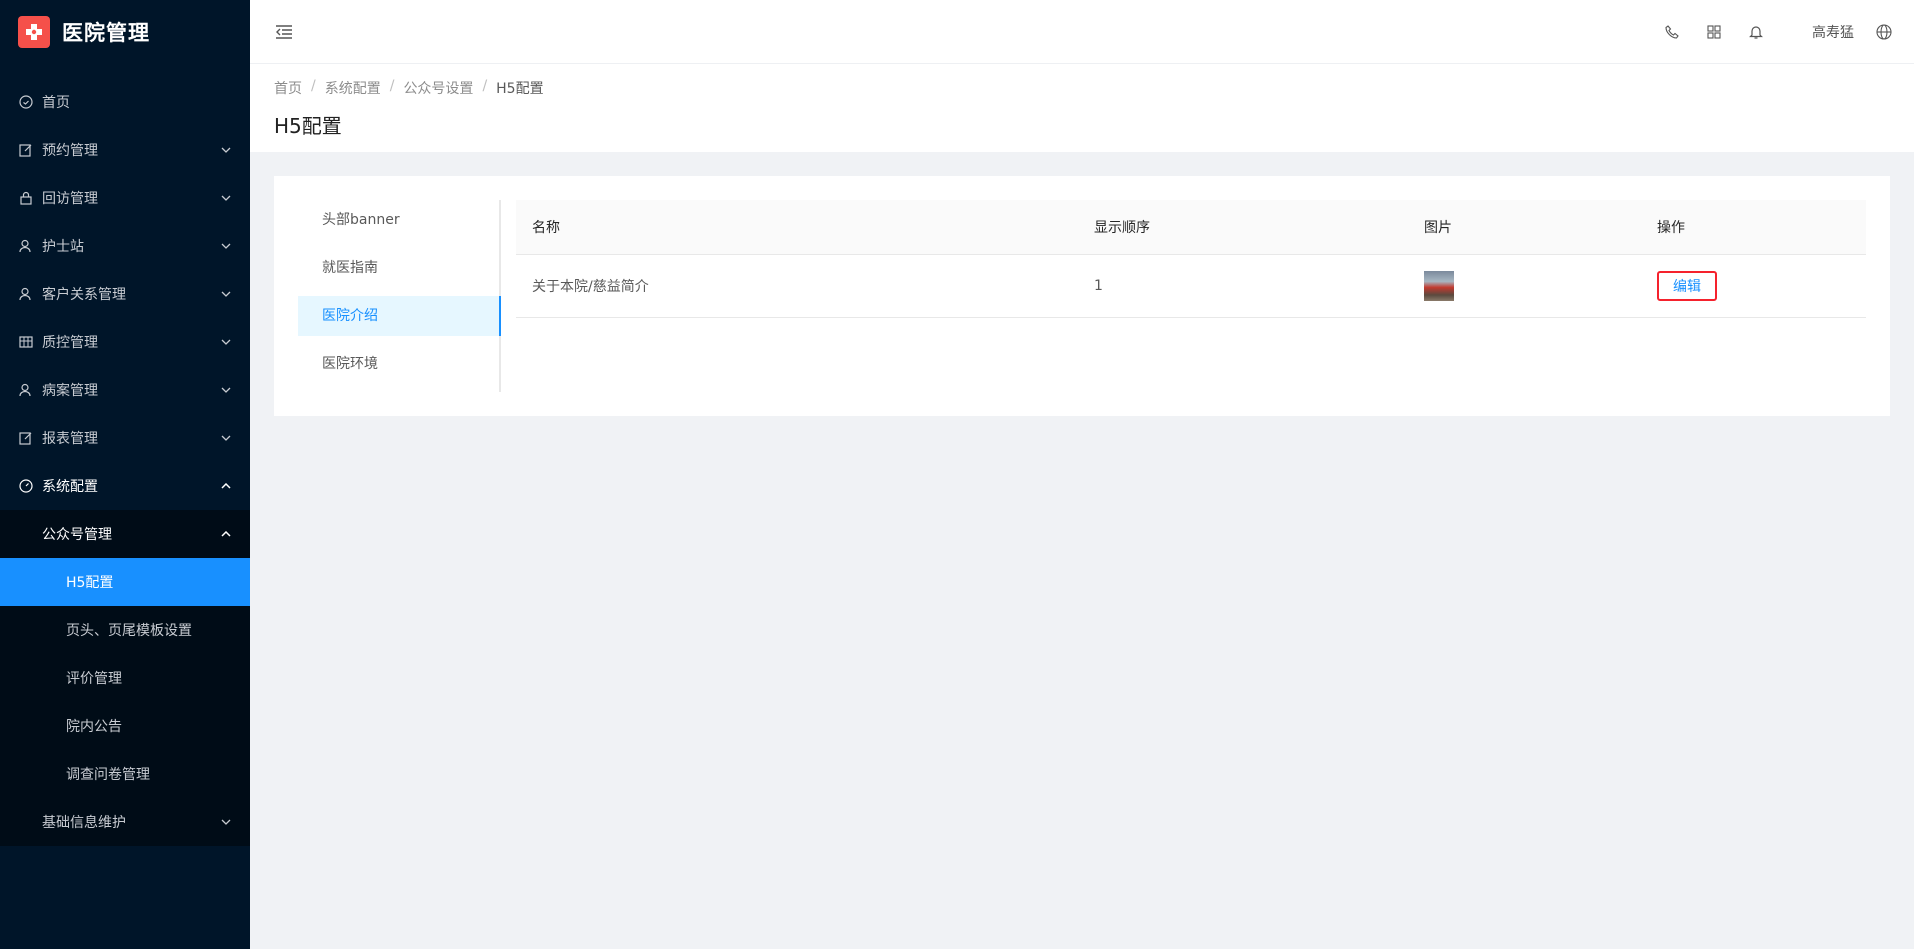 This screenshot has height=949, width=1914. What do you see at coordinates (84, 823) in the screenshot?
I see `sidebar-item-label: 基础信息维护` at bounding box center [84, 823].